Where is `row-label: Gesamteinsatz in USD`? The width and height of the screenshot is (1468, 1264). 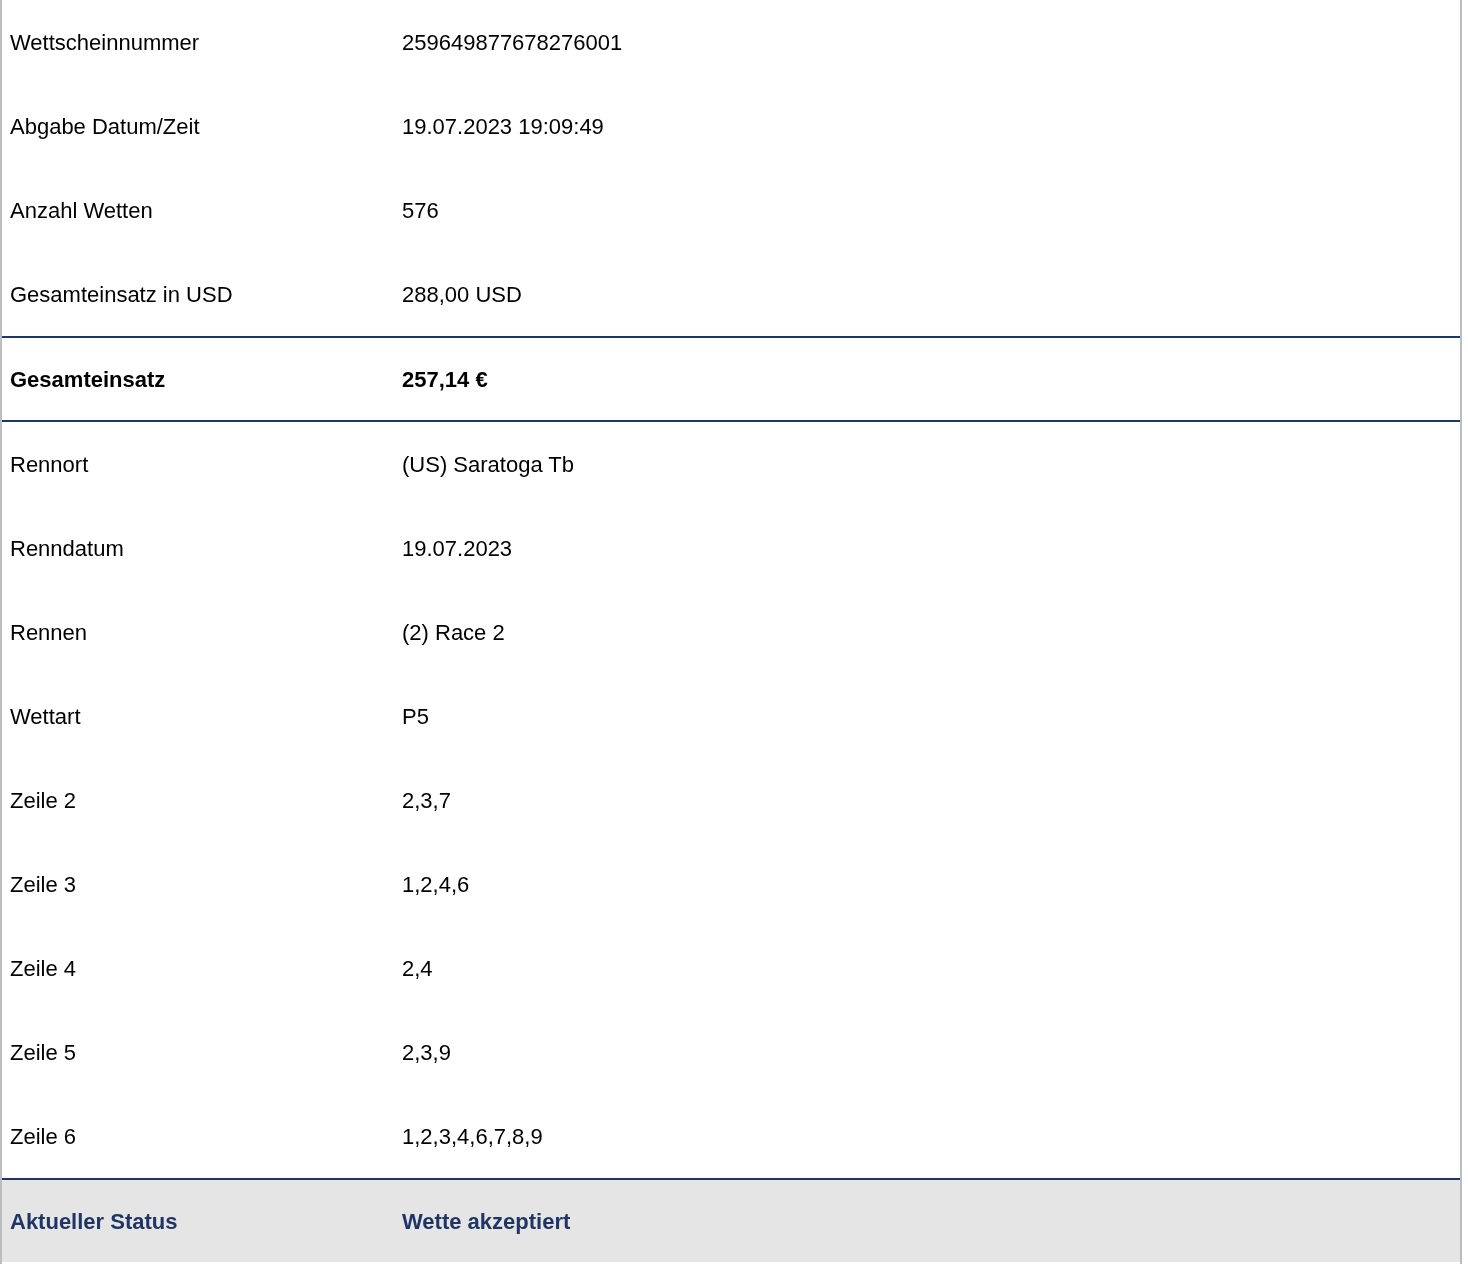
row-label: Gesamteinsatz in USD is located at coordinates (121, 294).